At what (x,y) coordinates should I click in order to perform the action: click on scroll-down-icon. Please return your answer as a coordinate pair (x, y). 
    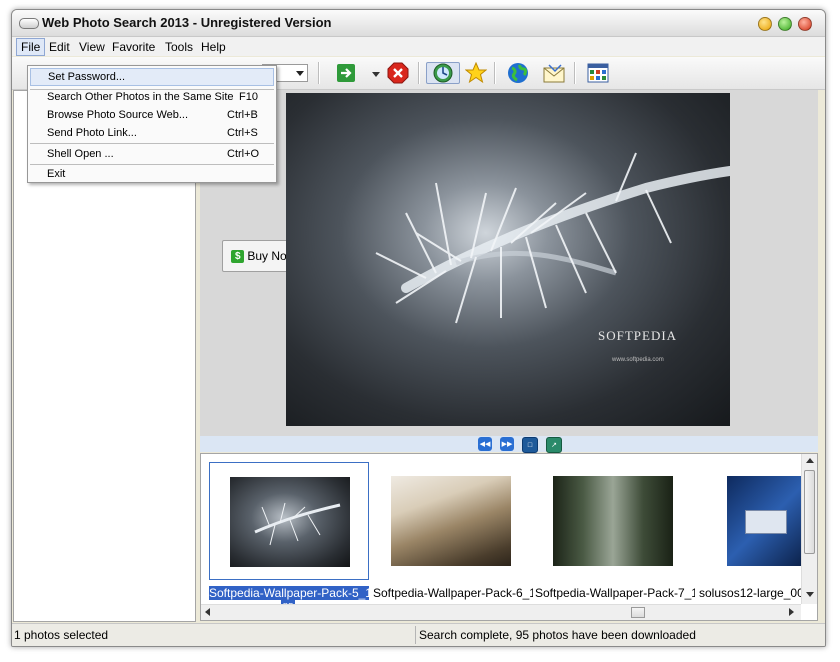
    Looking at the image, I should click on (810, 594).